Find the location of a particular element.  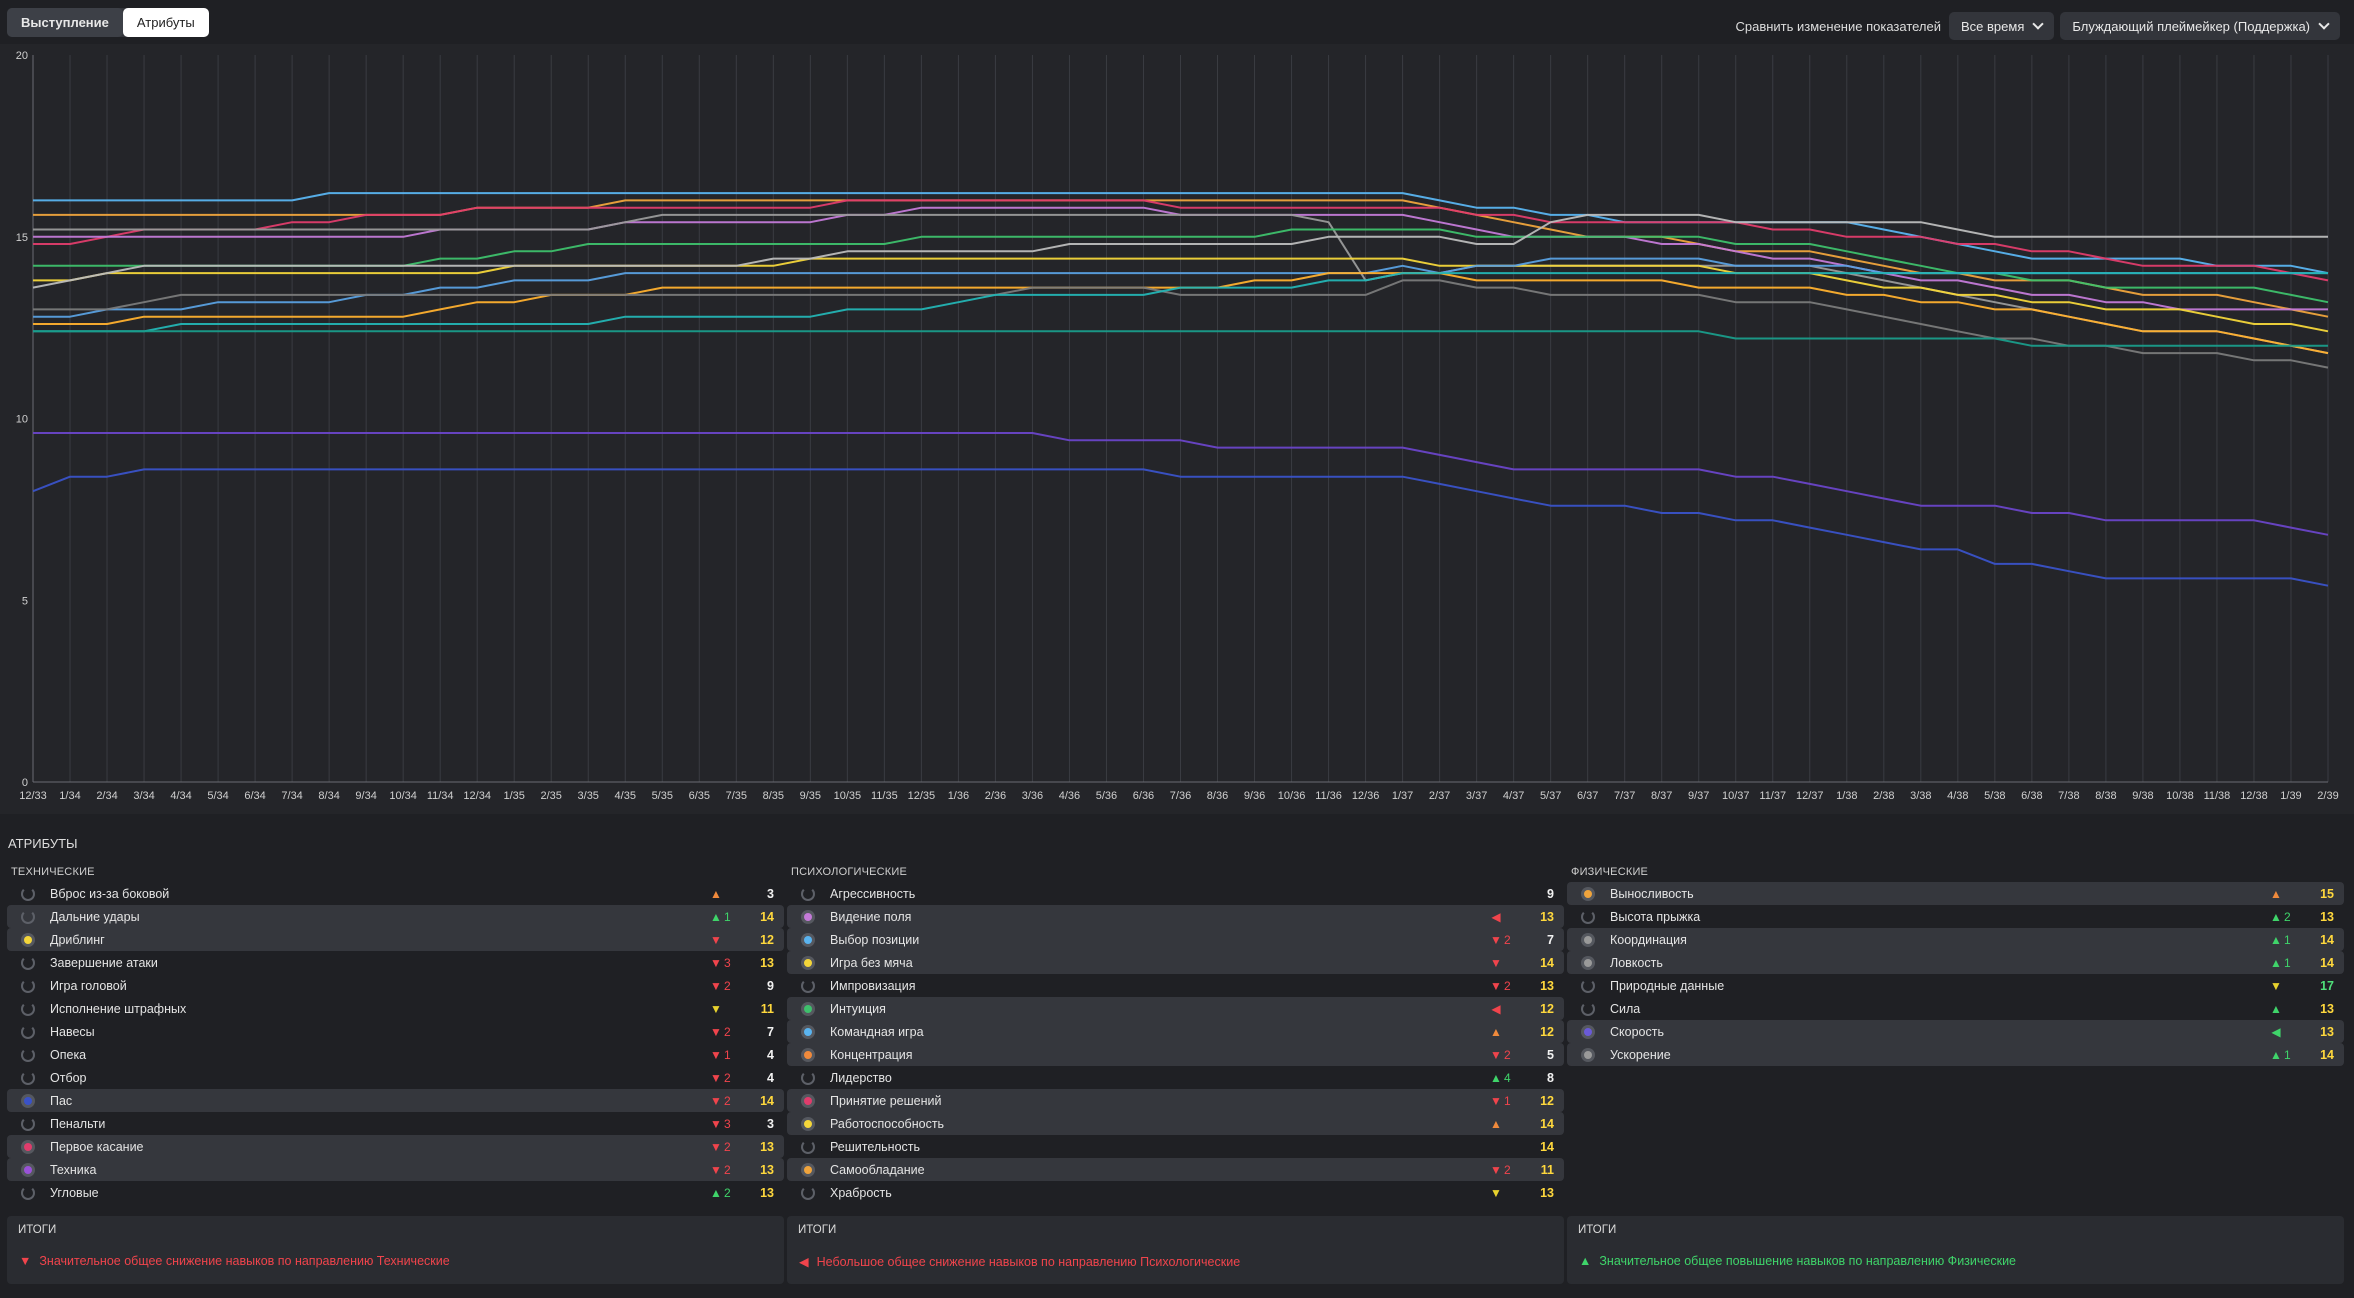

attribute-row: Природные данные ▼ 17 is located at coordinates (1955, 985).